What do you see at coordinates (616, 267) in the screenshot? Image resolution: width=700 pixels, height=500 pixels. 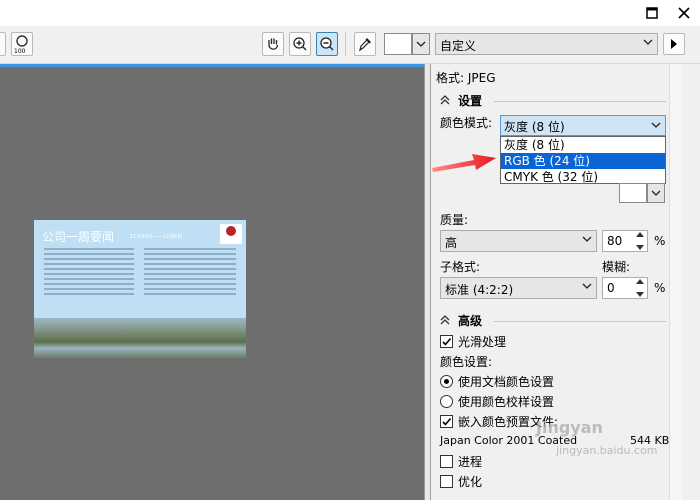 I see `blur-label: 模糊:` at bounding box center [616, 267].